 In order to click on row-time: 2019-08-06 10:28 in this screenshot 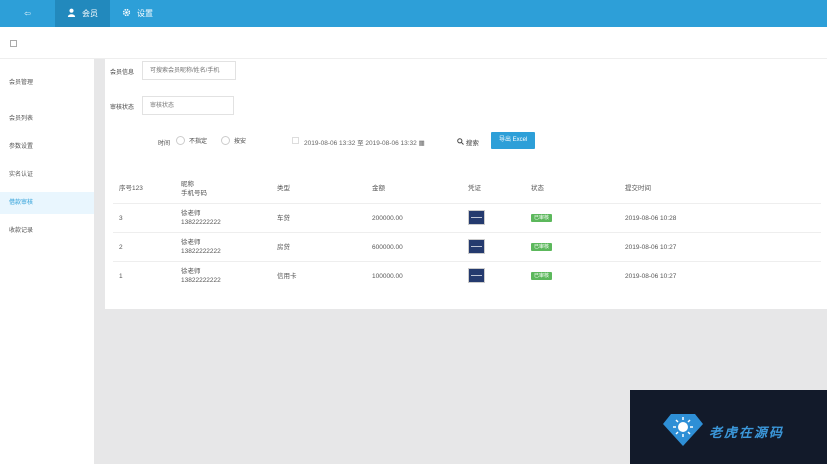, I will do `click(651, 218)`.